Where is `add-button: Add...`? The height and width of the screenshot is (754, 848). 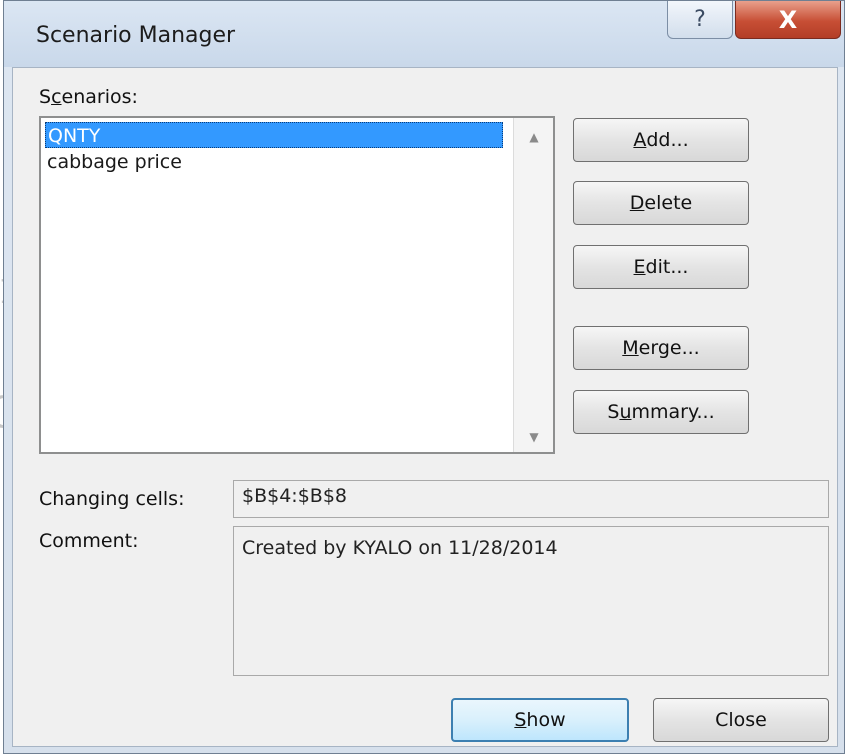 add-button: Add... is located at coordinates (661, 140).